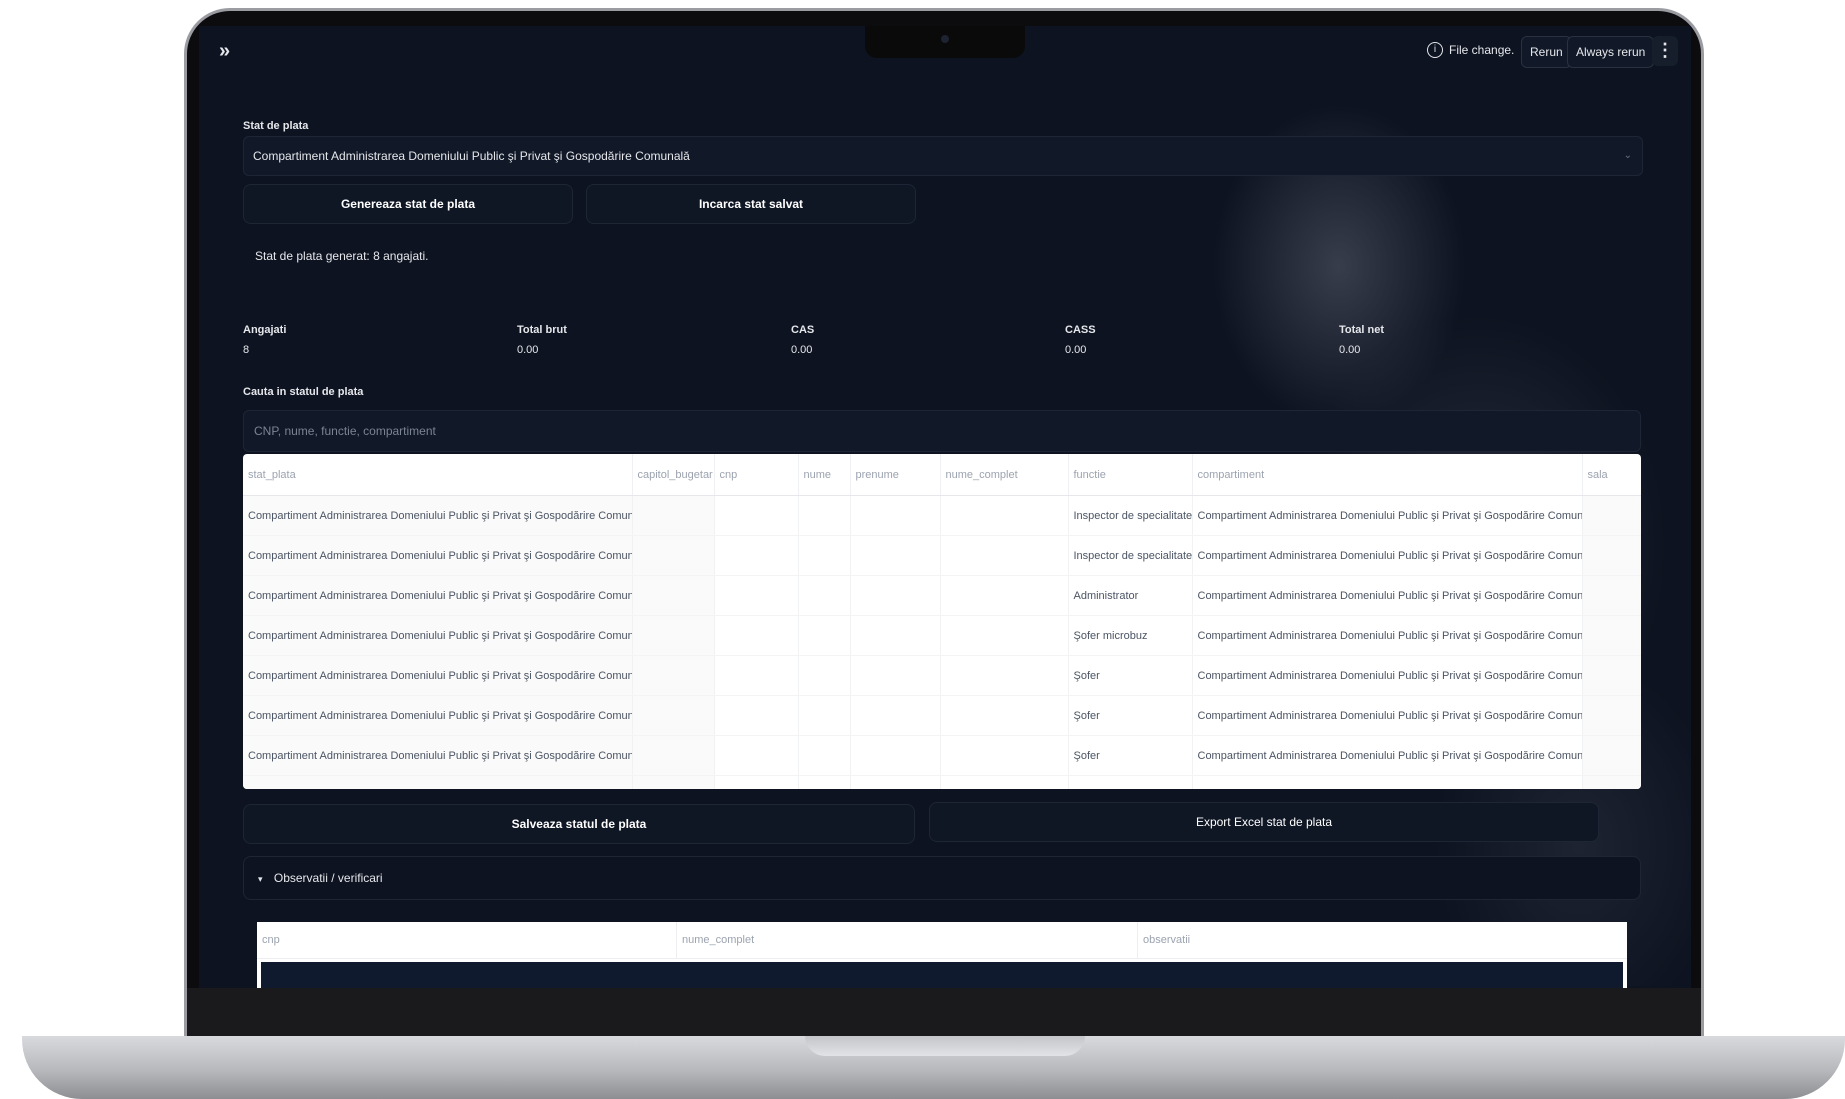 This screenshot has height=1099, width=1845. I want to click on table-cell: Administrator, so click(1130, 595).